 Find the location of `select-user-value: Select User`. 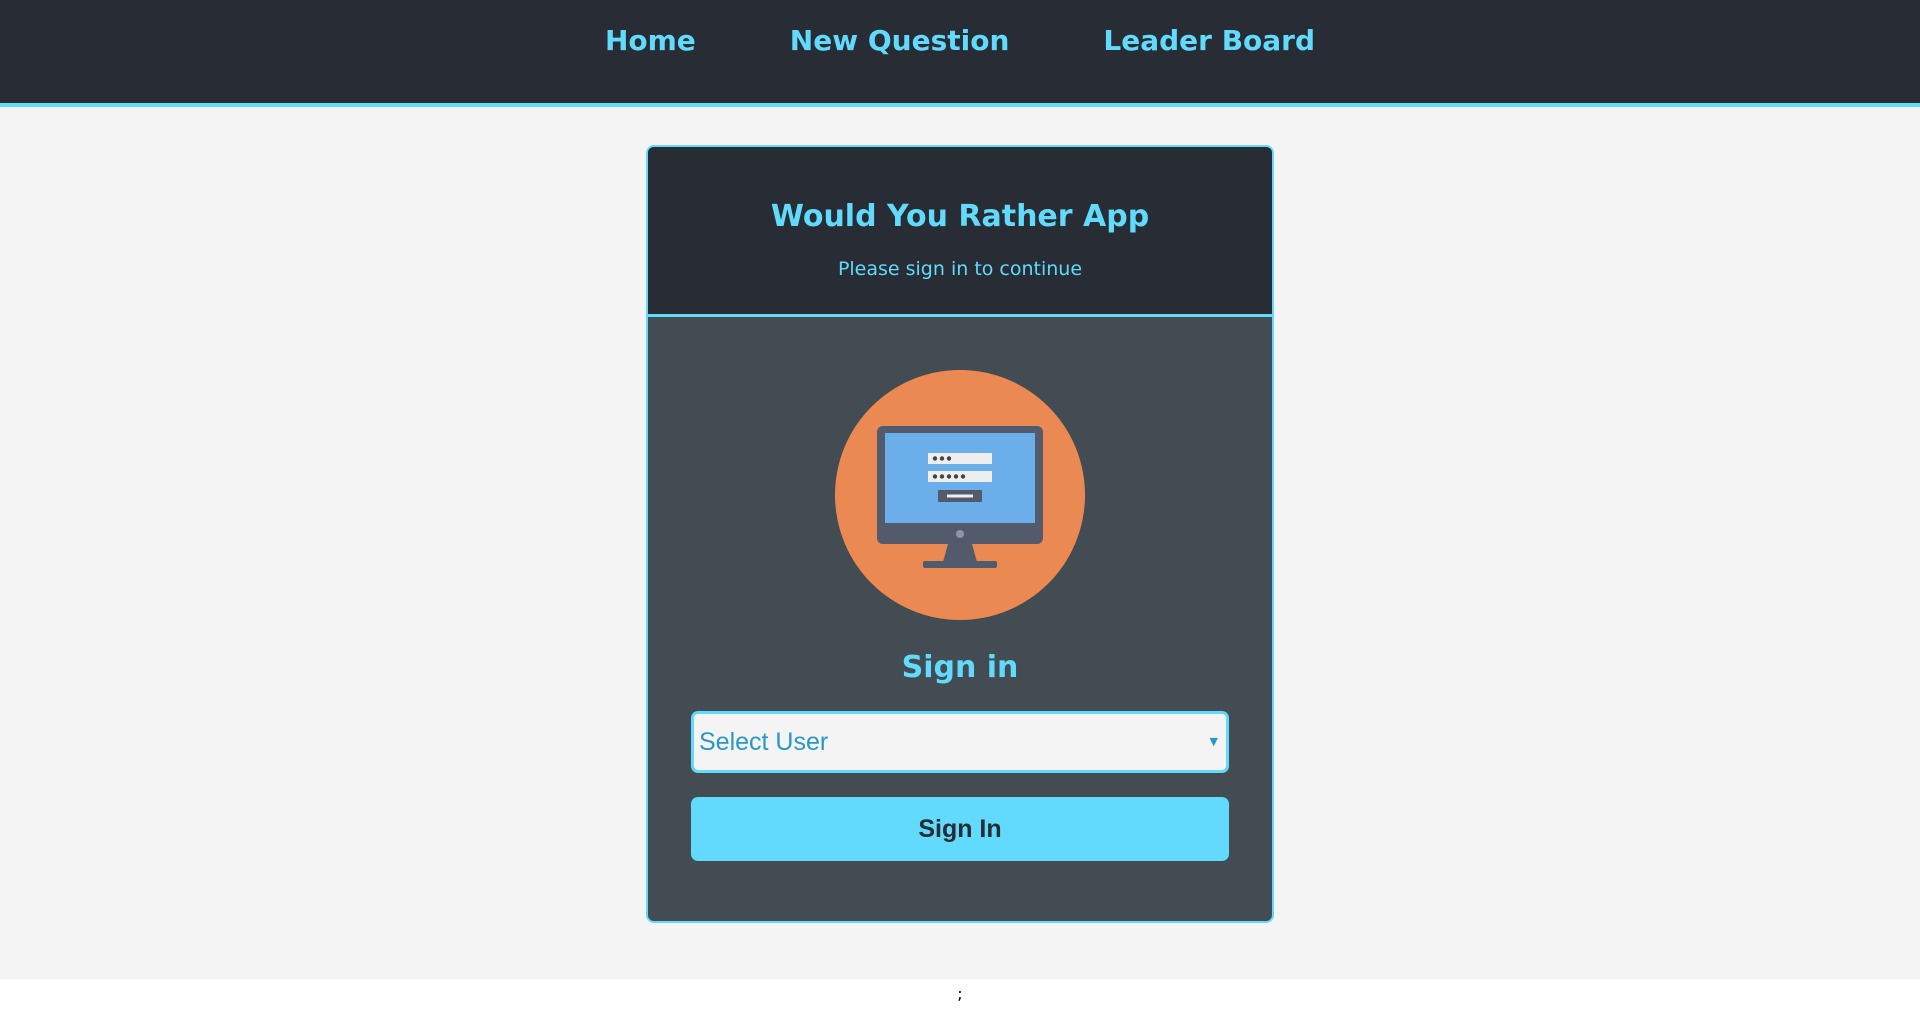

select-user-value: Select User is located at coordinates (764, 742).